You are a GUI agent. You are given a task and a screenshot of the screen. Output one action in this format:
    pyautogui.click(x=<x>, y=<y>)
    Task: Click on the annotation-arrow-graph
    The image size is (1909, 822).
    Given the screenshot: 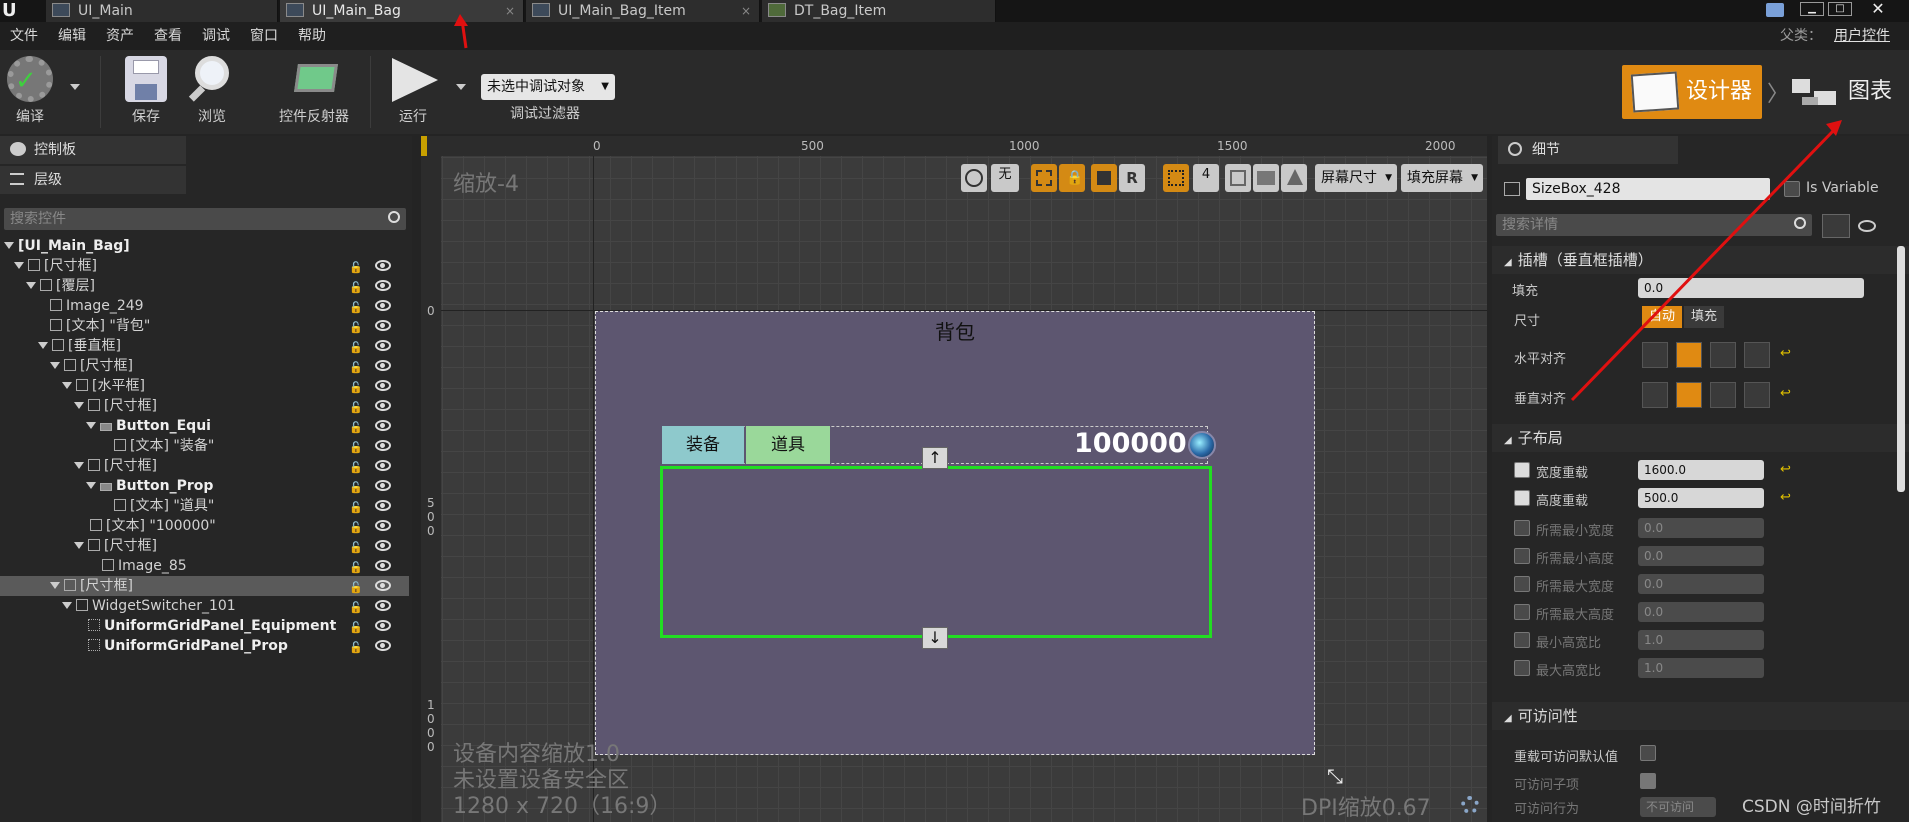 What is the action you would take?
    pyautogui.click(x=1704, y=264)
    